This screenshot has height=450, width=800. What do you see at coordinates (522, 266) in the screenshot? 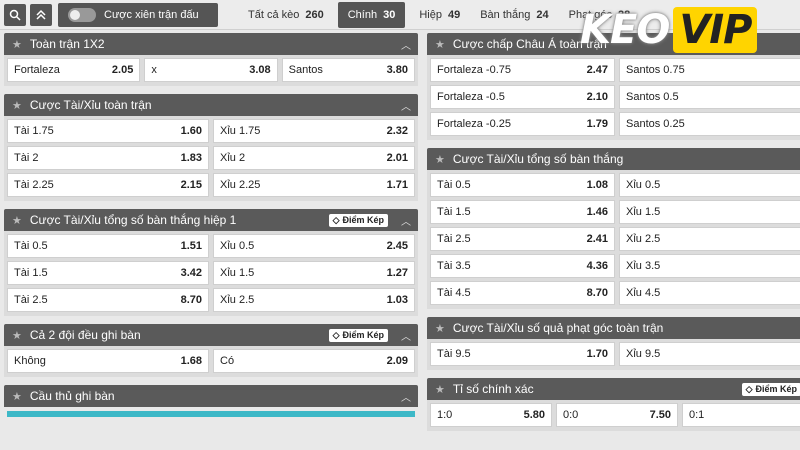
I see `odds-cell: Tài 3.5 4.36` at bounding box center [522, 266].